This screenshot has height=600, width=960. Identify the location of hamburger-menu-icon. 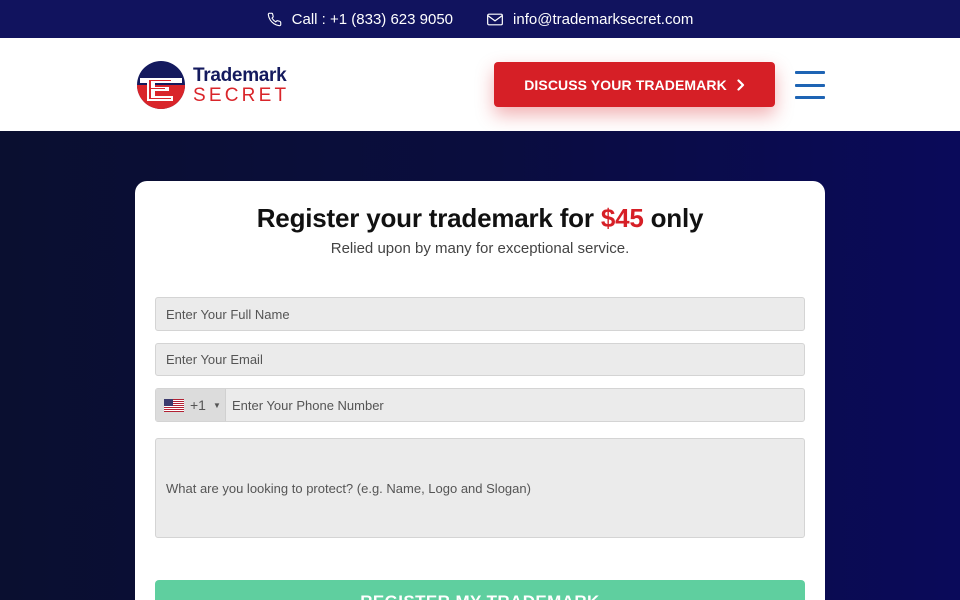
(810, 85).